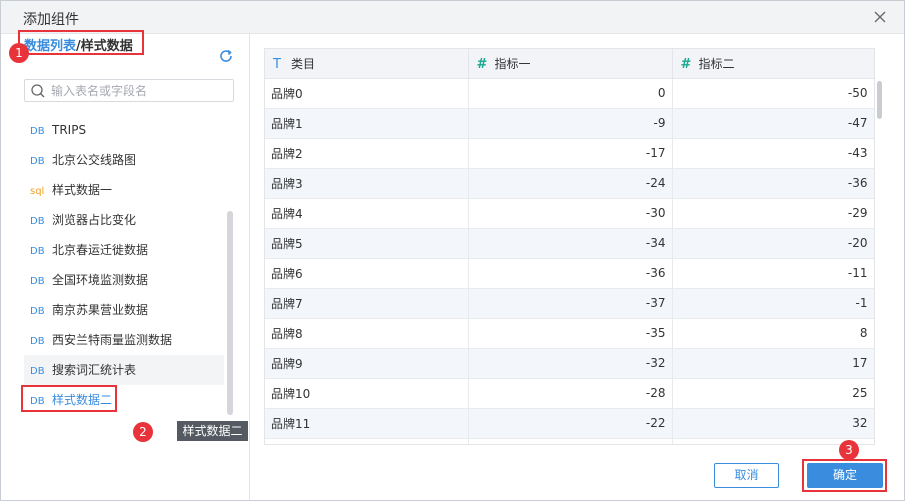 This screenshot has width=905, height=501. I want to click on dataset-item-style-data-one: sql 样式数据一, so click(124, 190).